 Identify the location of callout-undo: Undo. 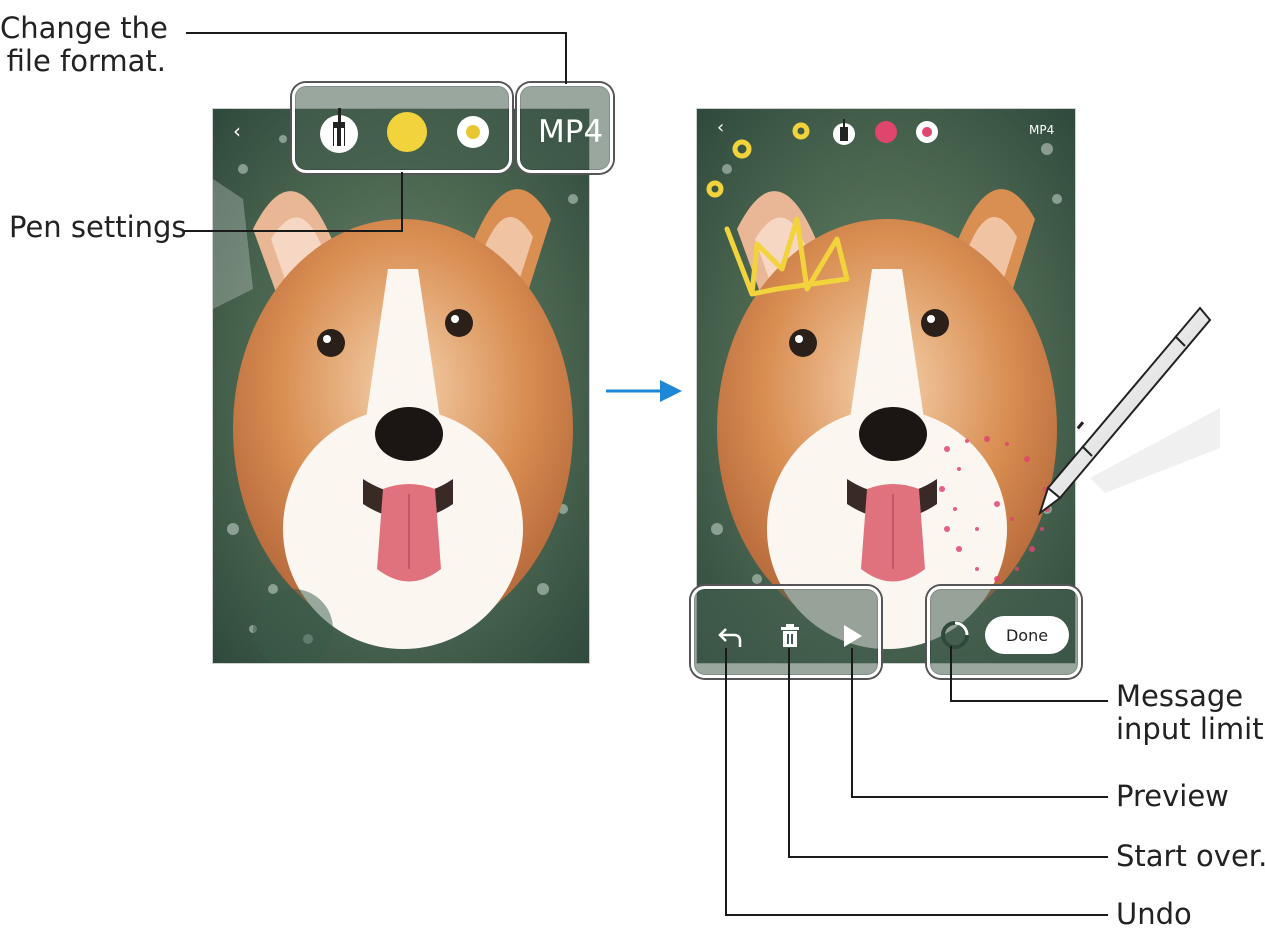
(1154, 914).